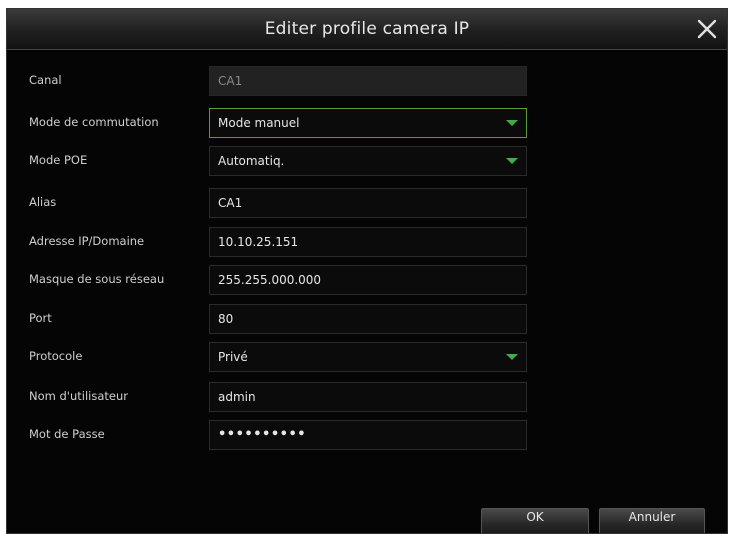 Image resolution: width=734 pixels, height=534 pixels. I want to click on row-protocol: Protocole Privé, so click(367, 358).